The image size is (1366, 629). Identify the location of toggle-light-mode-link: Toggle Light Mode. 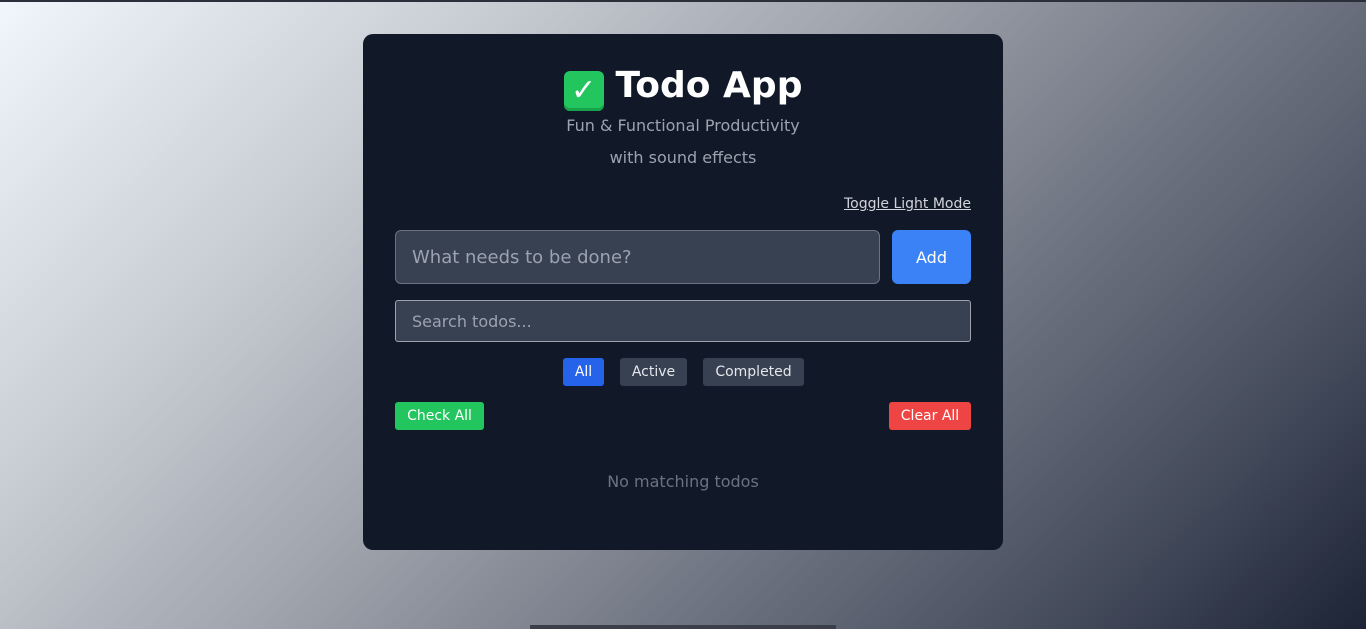
(907, 204).